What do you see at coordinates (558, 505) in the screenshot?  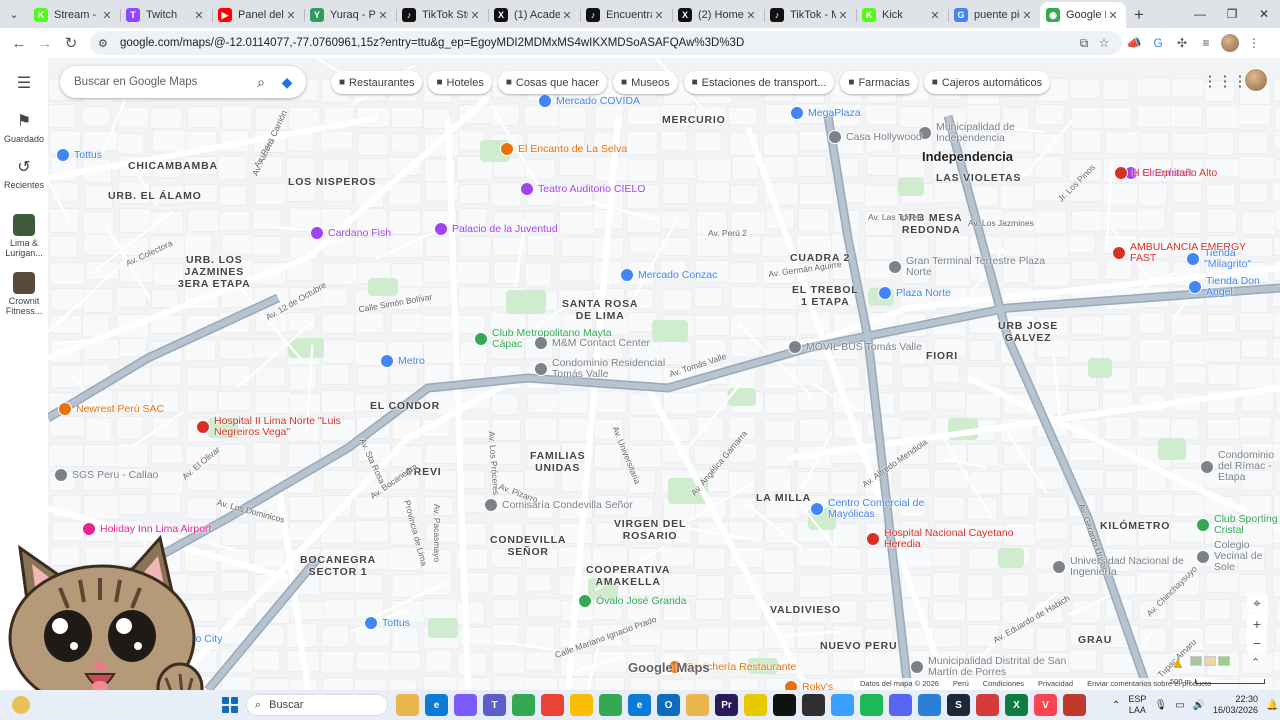 I see `map-poi: Comisaría Condevilla Señor` at bounding box center [558, 505].